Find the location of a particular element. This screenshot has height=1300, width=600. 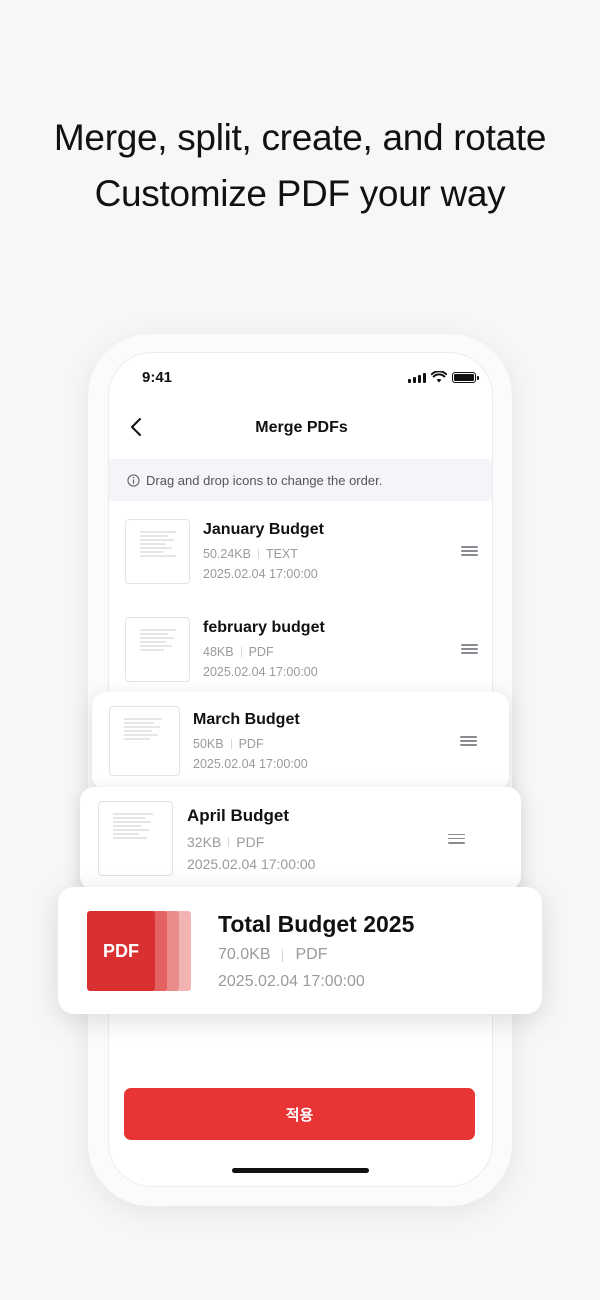

pdf-icon-label: PDF is located at coordinates (121, 951).